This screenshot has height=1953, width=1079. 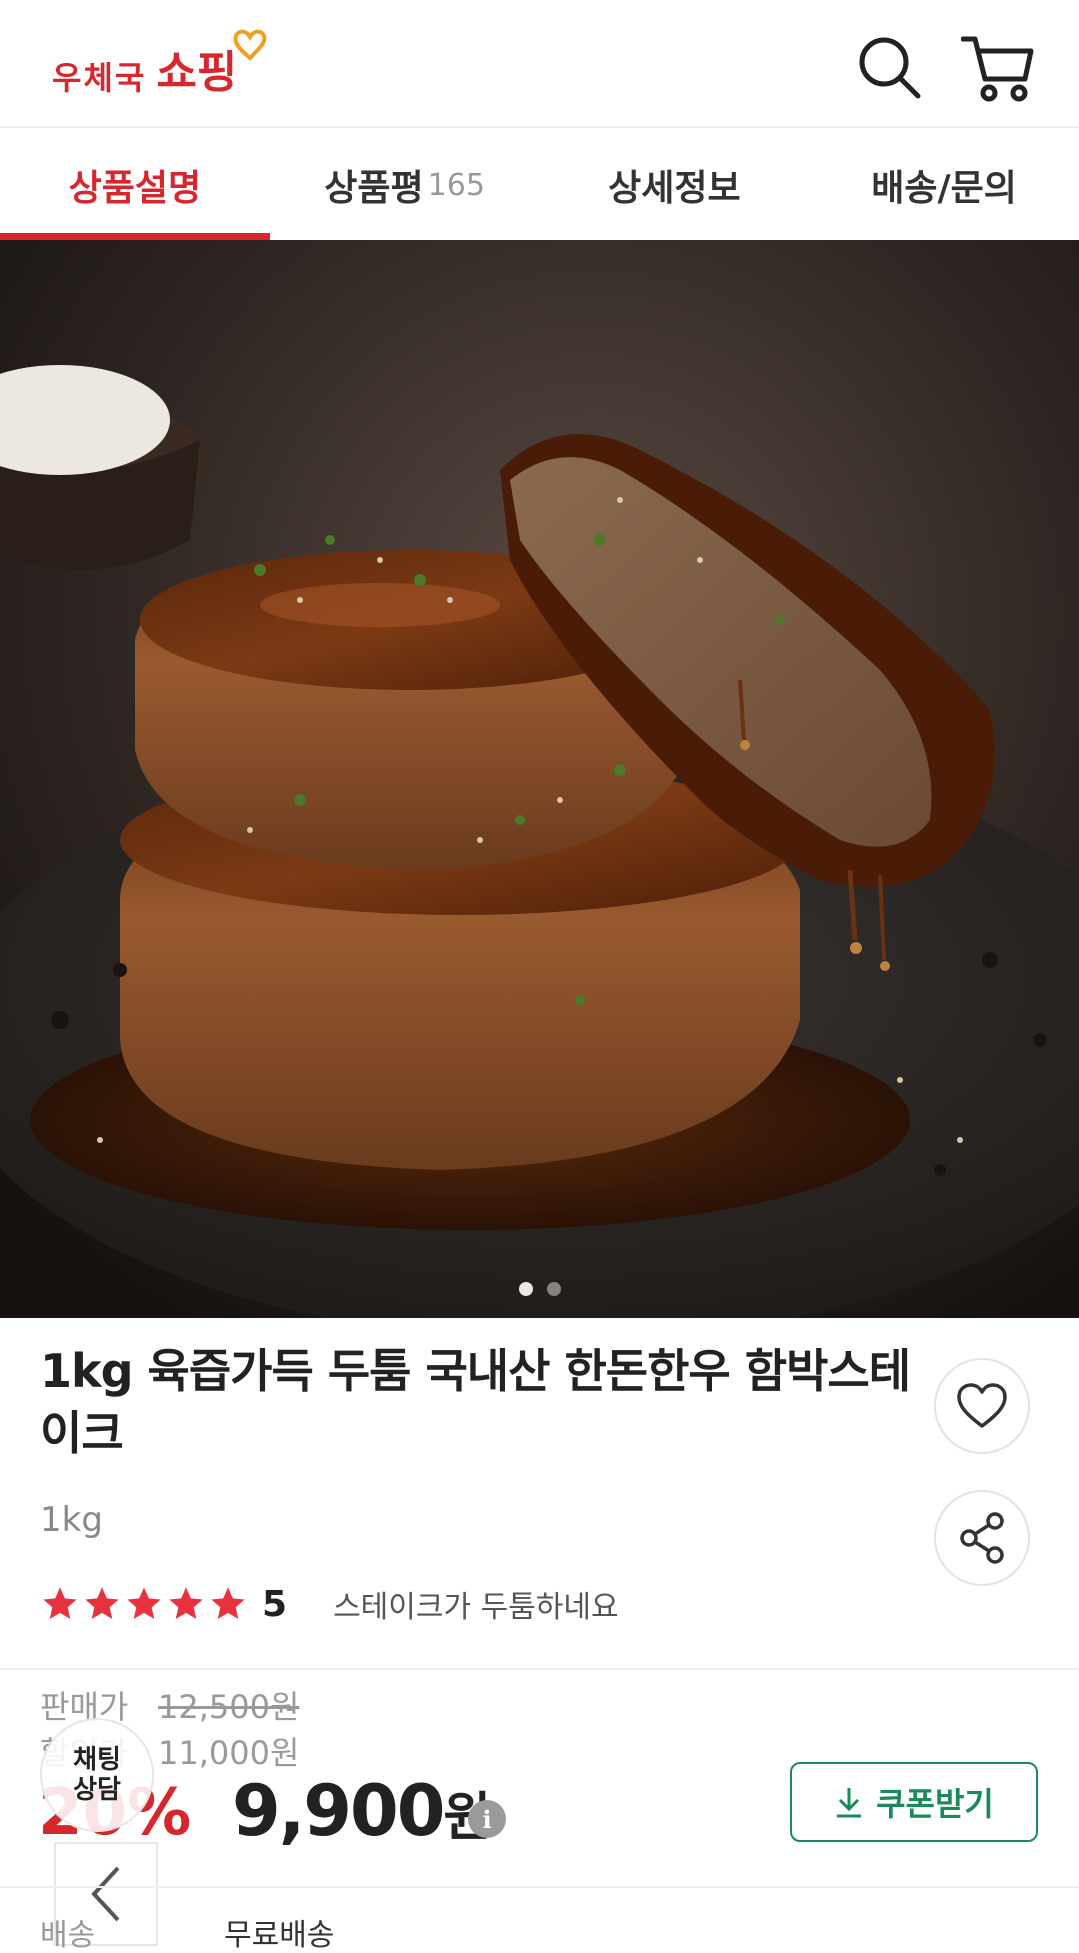 I want to click on shipping-label: 배송, so click(x=68, y=1935).